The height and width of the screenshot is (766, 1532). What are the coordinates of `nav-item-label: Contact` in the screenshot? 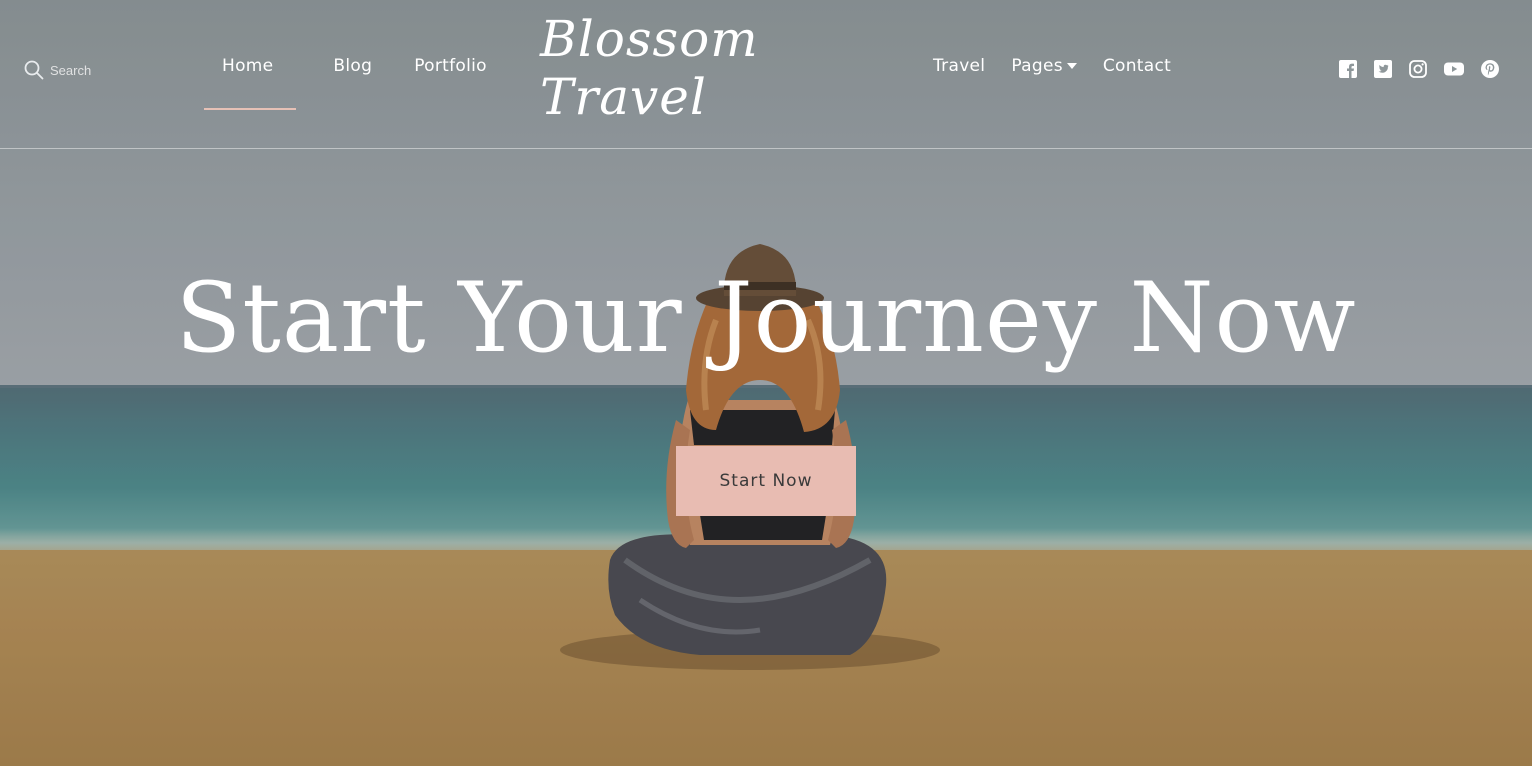 It's located at (1137, 66).